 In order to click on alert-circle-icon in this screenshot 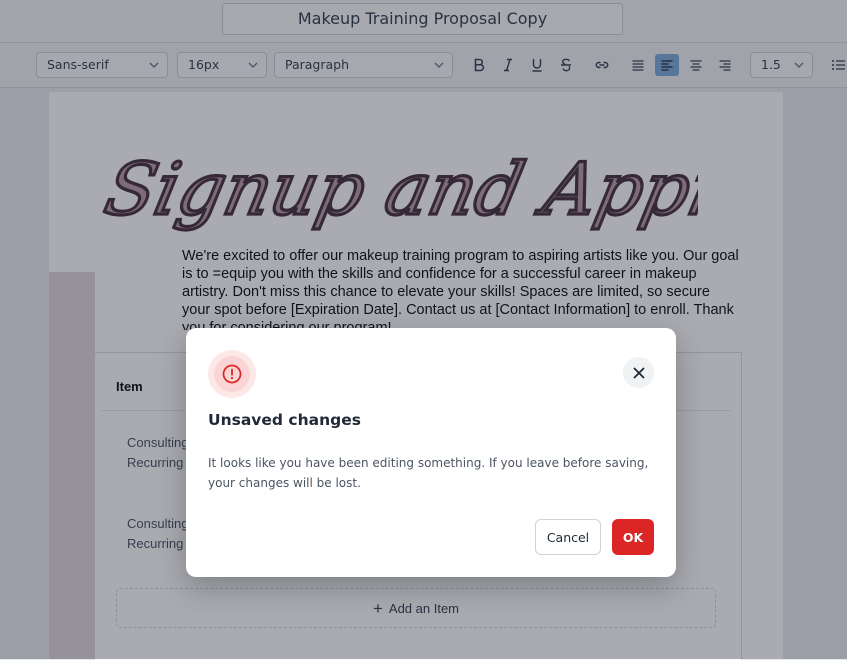, I will do `click(232, 374)`.